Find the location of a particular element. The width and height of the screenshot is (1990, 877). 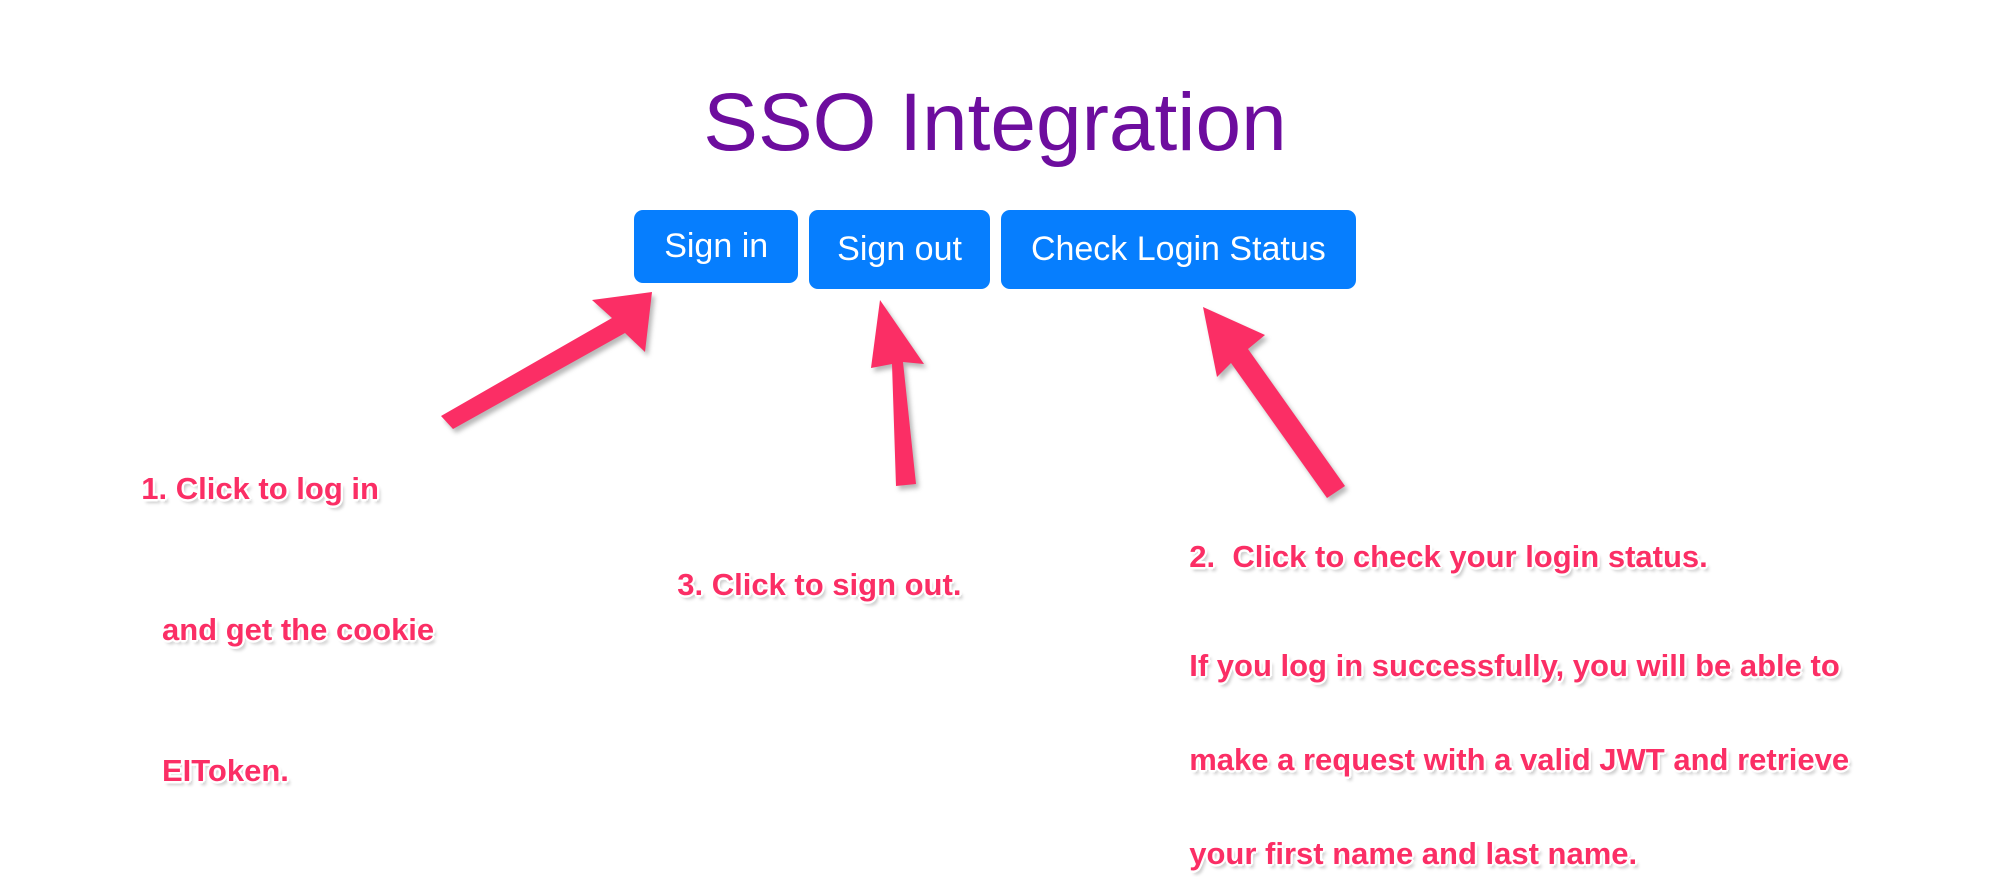

annotation-step-1-line-3: EIToken. is located at coordinates (225, 770).